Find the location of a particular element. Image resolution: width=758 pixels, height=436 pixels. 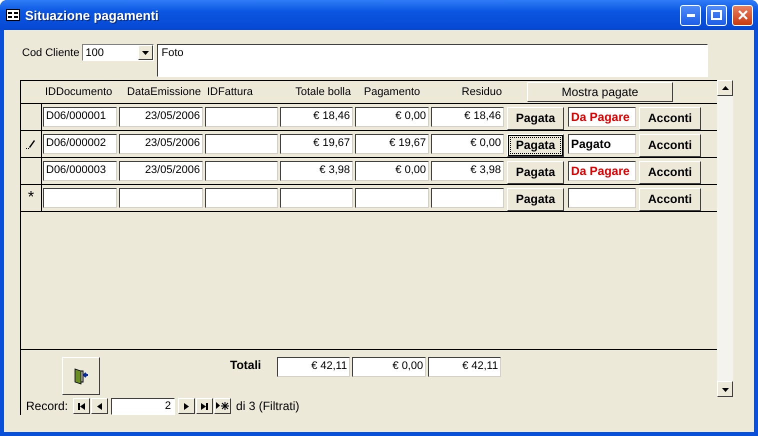

table-cell: D06/000003 is located at coordinates (80, 171).